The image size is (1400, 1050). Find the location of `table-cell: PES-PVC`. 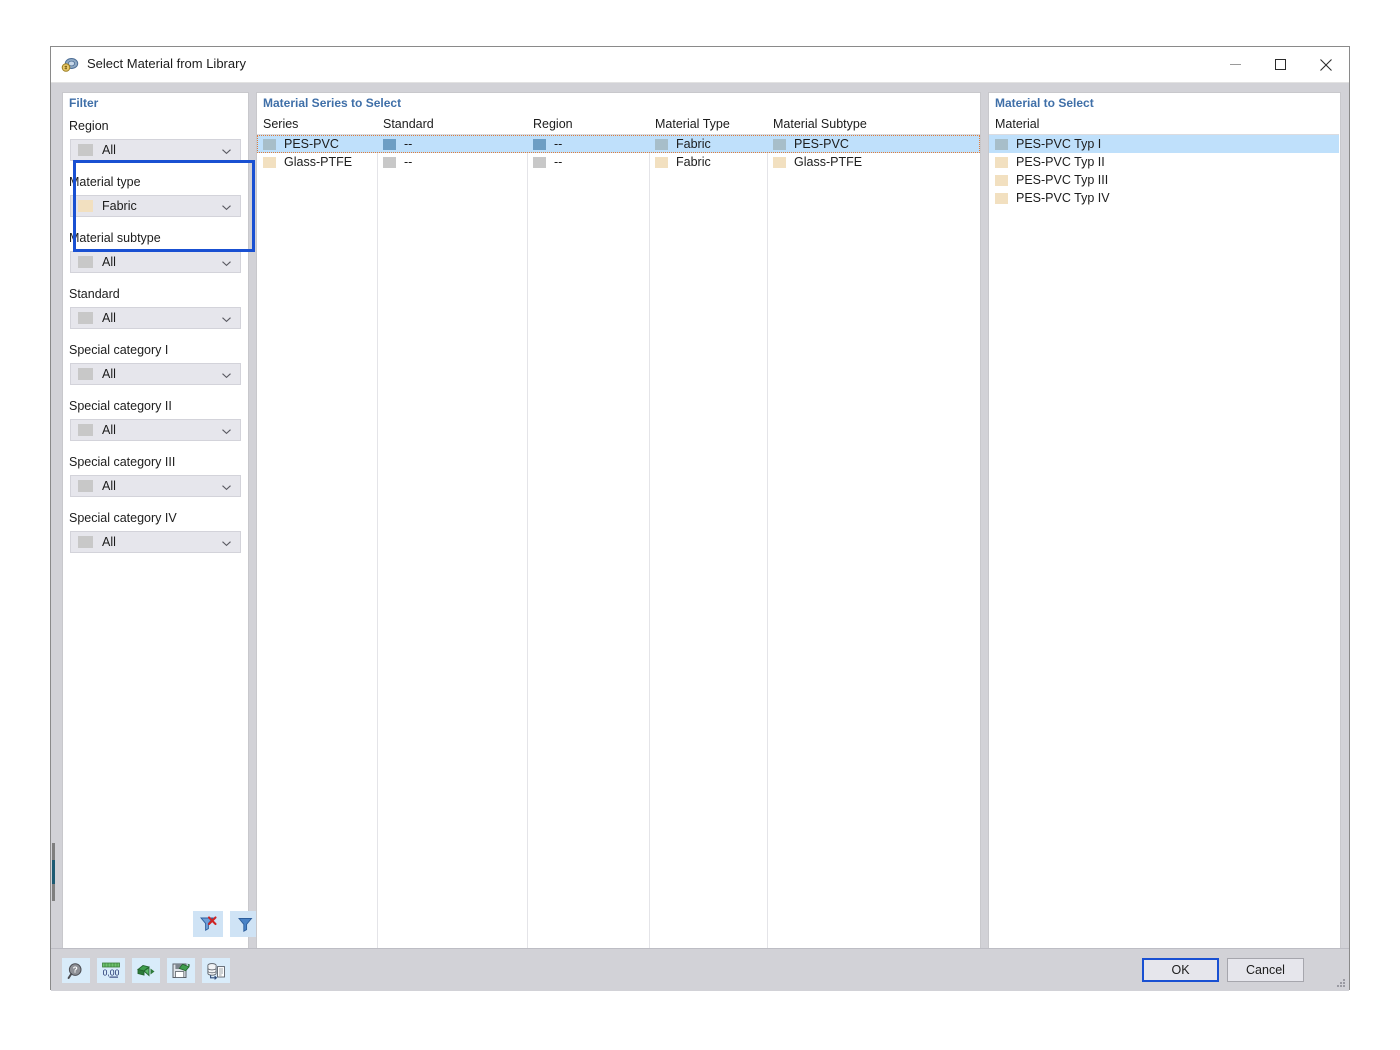

table-cell: PES-PVC is located at coordinates (874, 144).